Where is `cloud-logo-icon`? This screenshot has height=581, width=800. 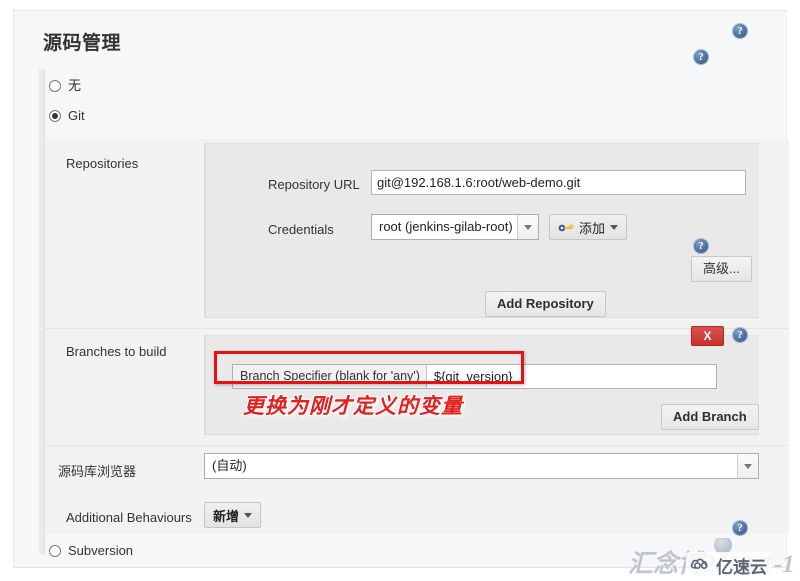 cloud-logo-icon is located at coordinates (701, 565).